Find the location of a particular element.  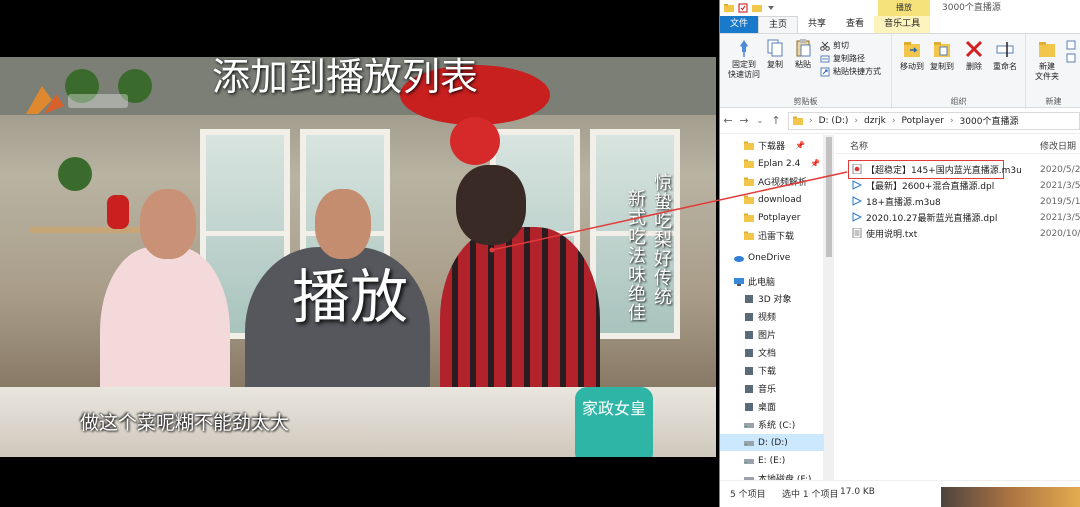

rename-icon is located at coordinates (1005, 49).